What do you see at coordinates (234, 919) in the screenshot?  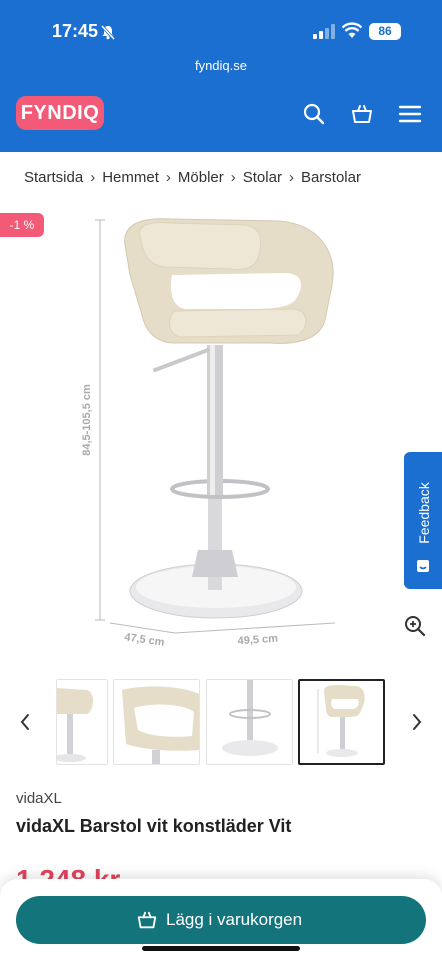 I see `add-to-cart-label: Lägg i varukorgen` at bounding box center [234, 919].